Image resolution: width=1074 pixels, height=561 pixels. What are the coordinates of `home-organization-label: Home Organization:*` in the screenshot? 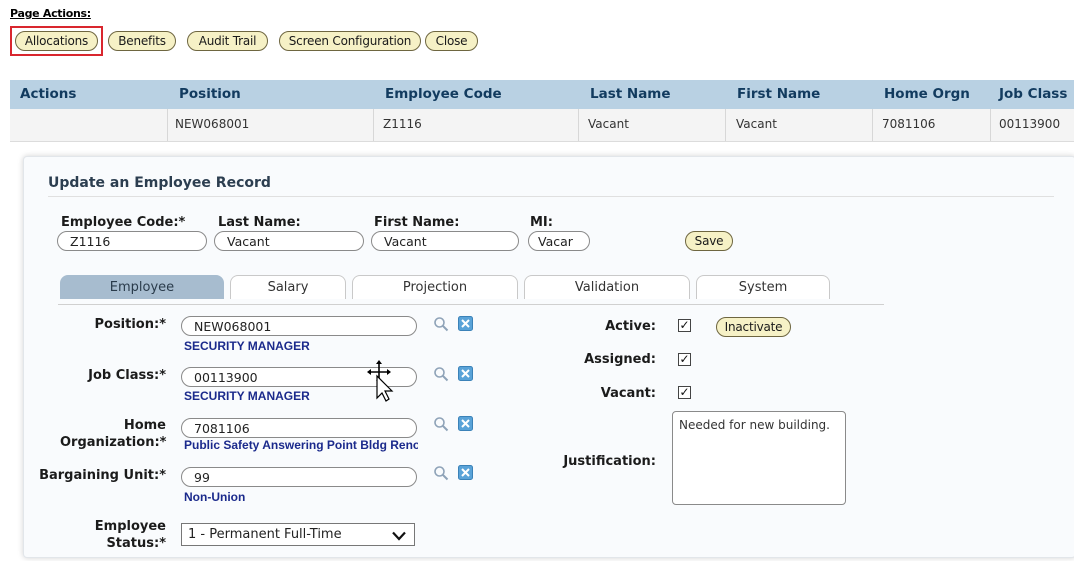 It's located at (113, 434).